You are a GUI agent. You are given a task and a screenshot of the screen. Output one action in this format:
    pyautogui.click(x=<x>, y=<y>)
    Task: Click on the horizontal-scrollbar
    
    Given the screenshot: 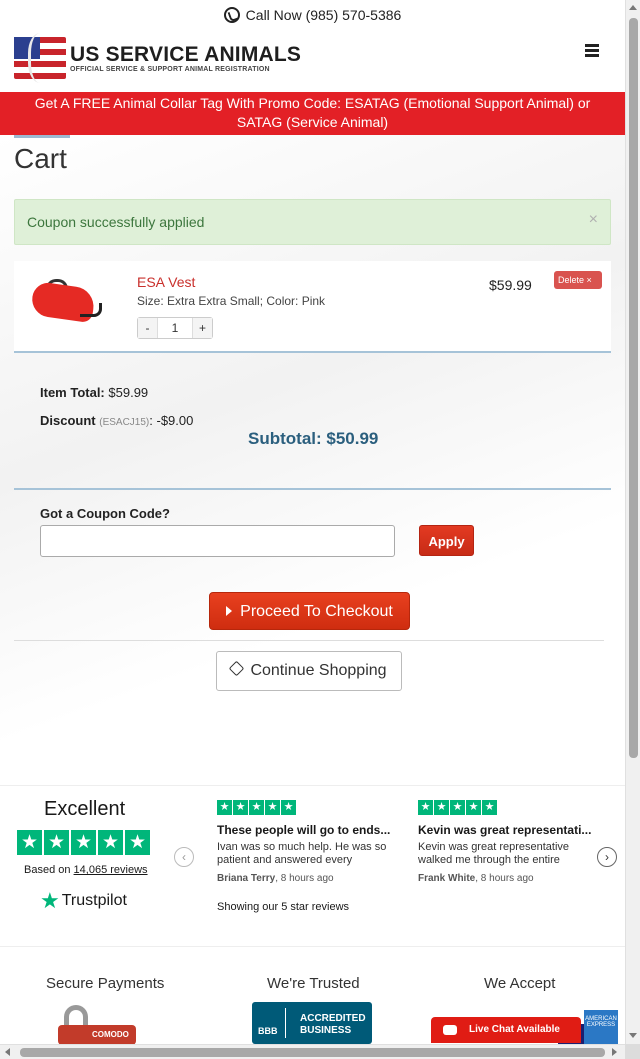 What is the action you would take?
    pyautogui.click(x=312, y=1051)
    